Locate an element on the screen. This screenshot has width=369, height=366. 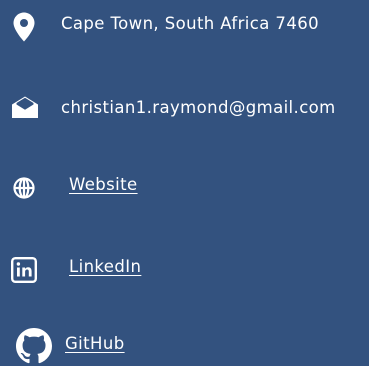
envelope-open-icon is located at coordinates (25, 107).